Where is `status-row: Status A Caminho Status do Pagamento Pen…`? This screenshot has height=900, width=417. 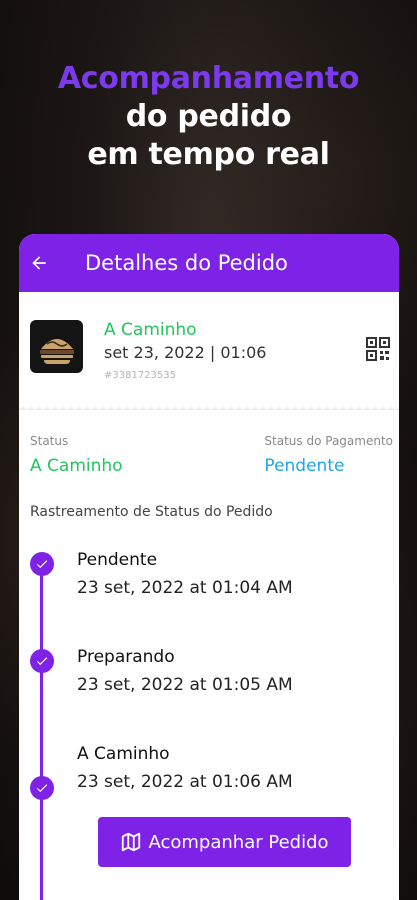
status-row: Status A Caminho Status do Pagamento Pen… is located at coordinates (209, 443).